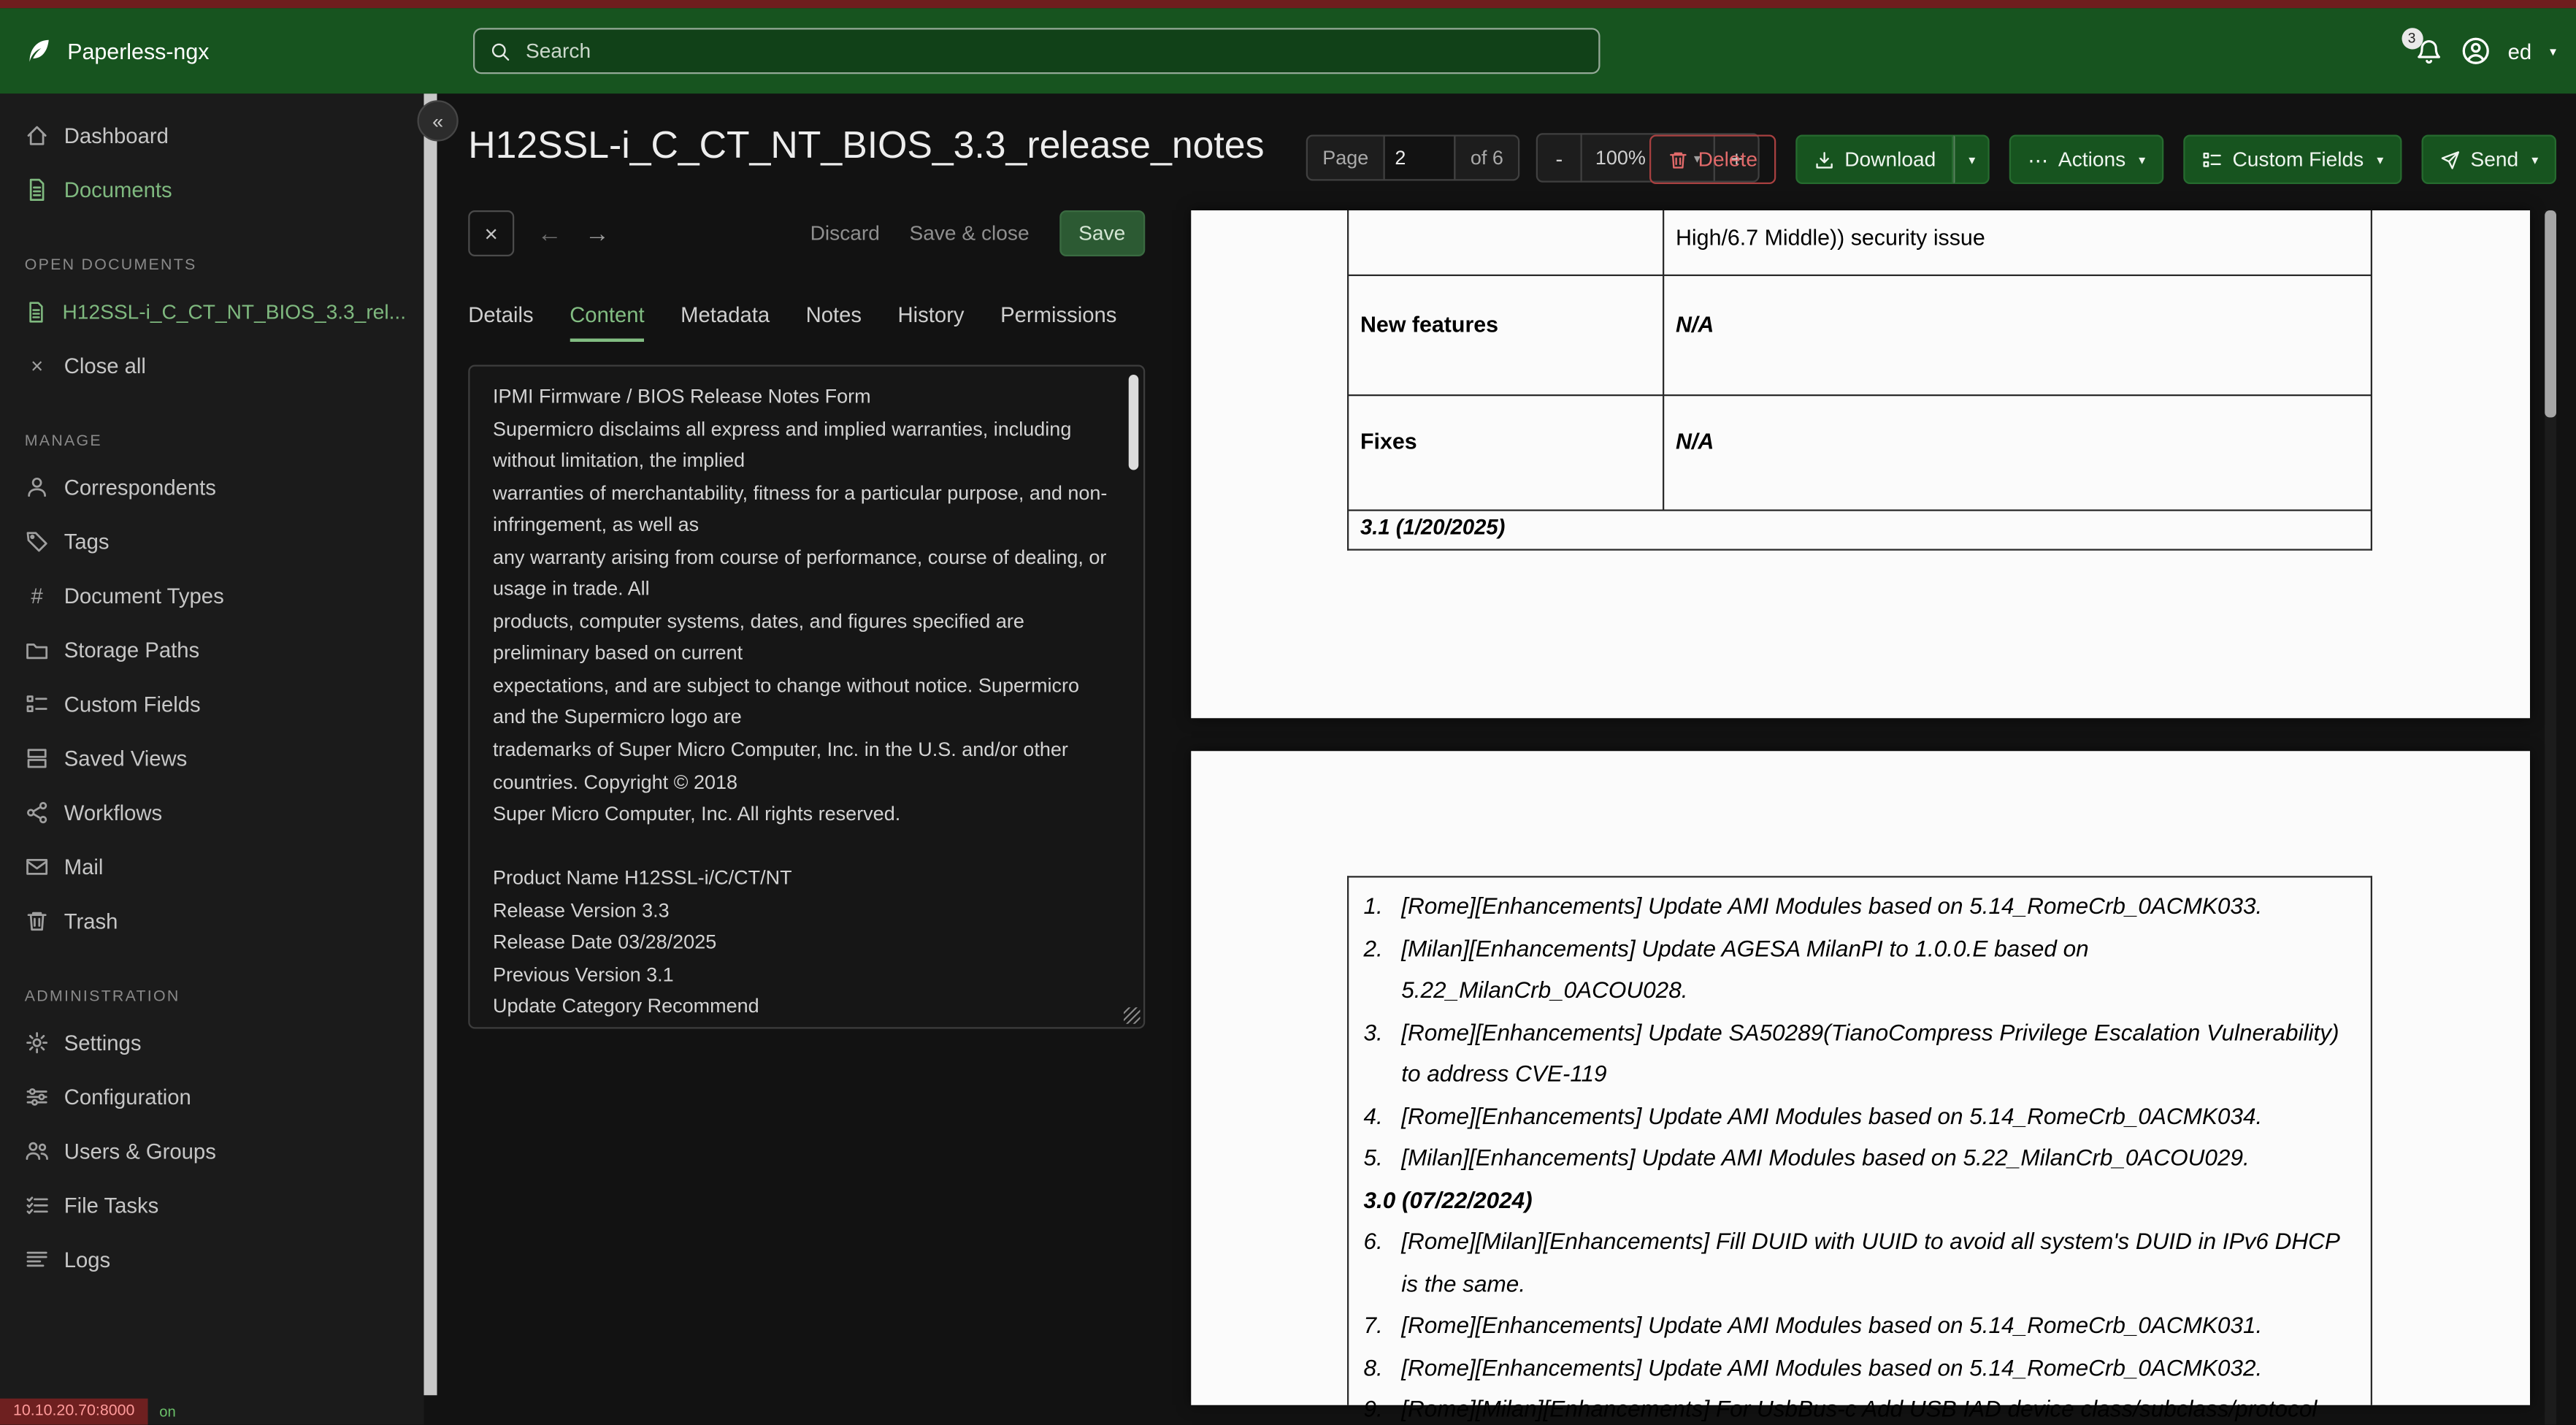 Image resolution: width=2576 pixels, height=1425 pixels. What do you see at coordinates (37, 366) in the screenshot?
I see `close-icon: ×` at bounding box center [37, 366].